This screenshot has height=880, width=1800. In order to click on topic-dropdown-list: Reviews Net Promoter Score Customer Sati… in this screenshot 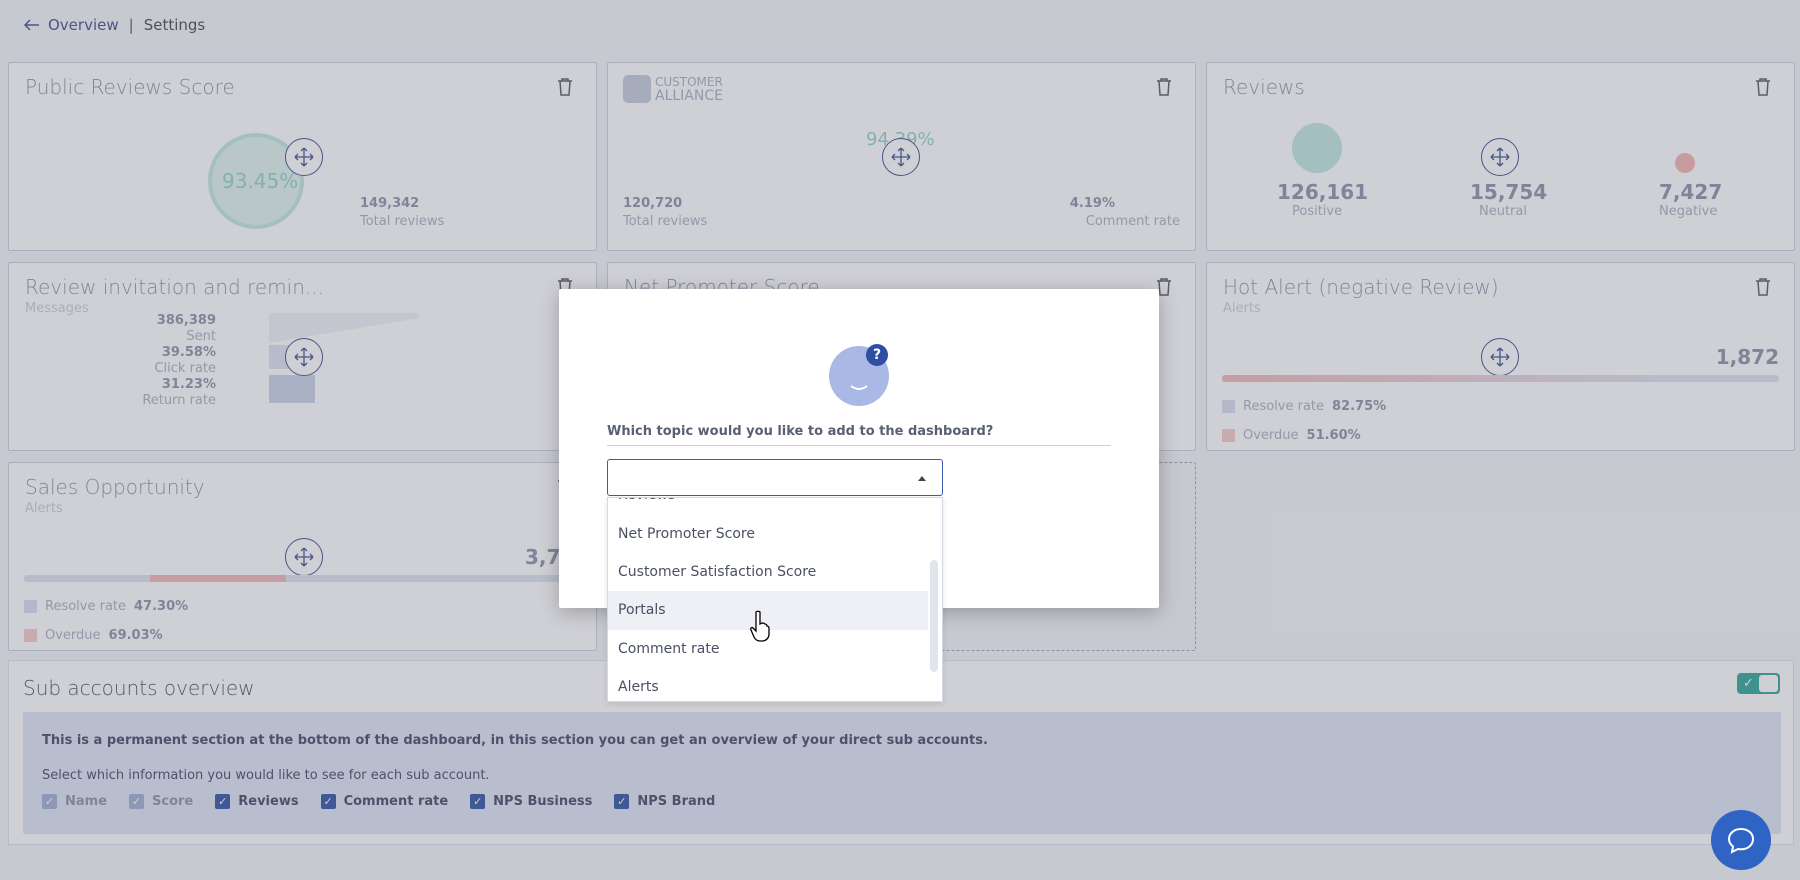, I will do `click(775, 599)`.